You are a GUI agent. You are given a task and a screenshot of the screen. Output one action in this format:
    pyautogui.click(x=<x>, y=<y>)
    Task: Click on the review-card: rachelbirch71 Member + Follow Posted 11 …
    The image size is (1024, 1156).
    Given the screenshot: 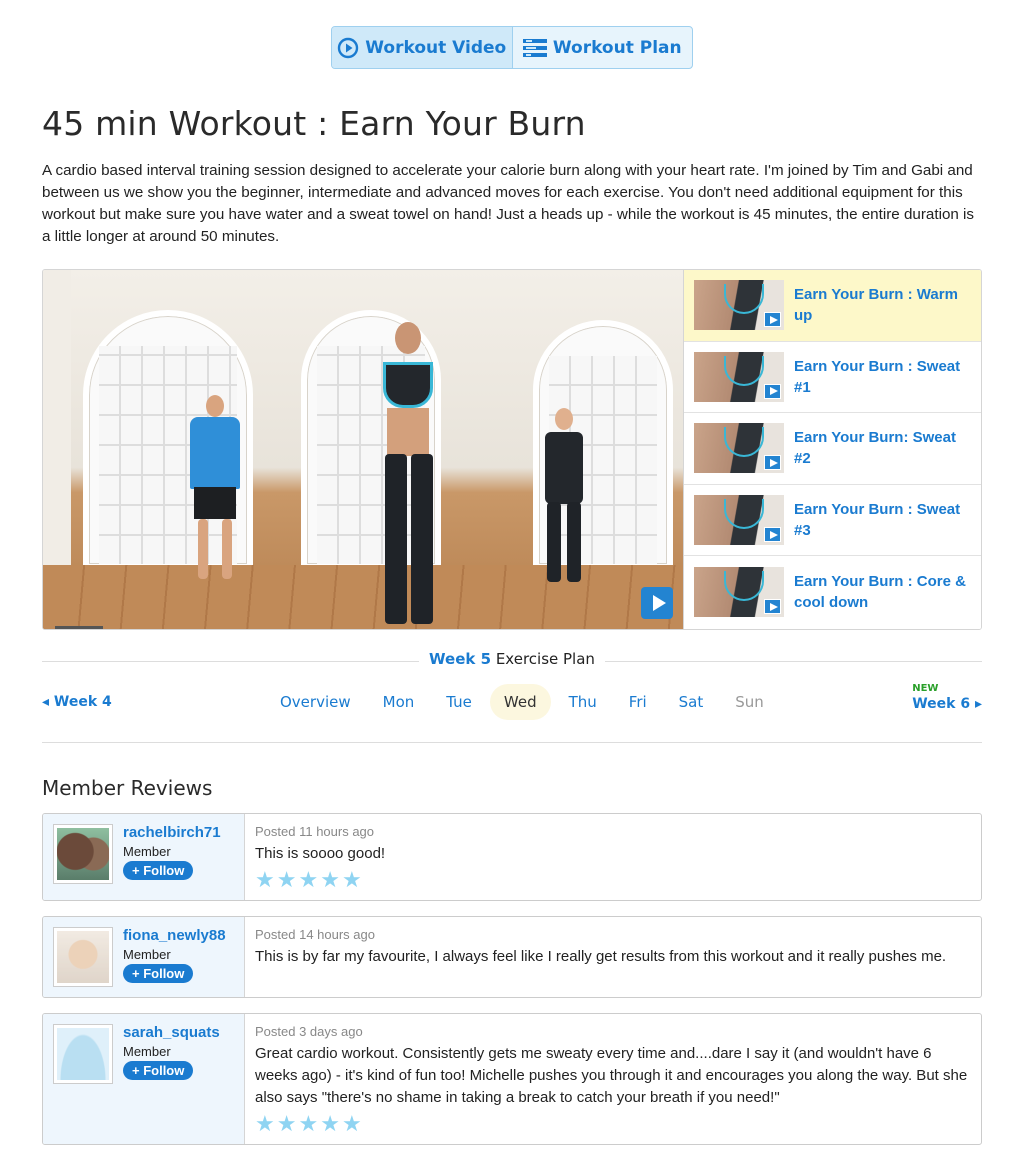 What is the action you would take?
    pyautogui.click(x=512, y=857)
    